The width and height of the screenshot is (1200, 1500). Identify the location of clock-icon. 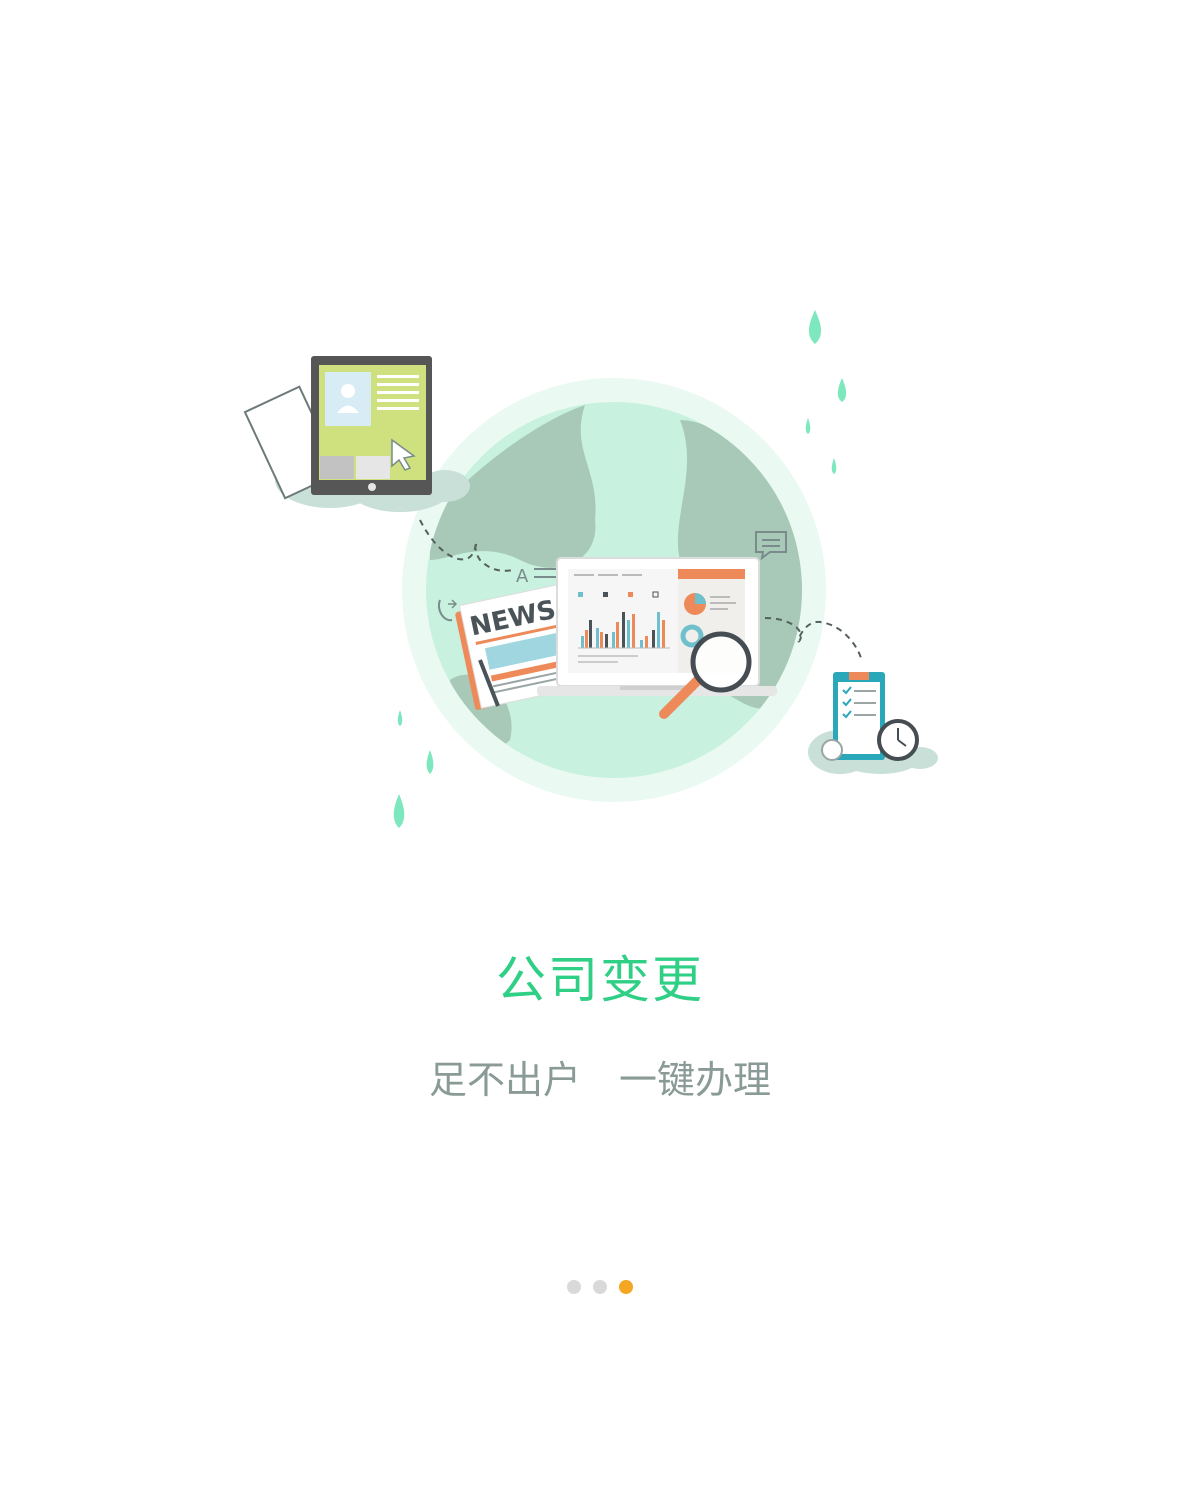
(898, 740).